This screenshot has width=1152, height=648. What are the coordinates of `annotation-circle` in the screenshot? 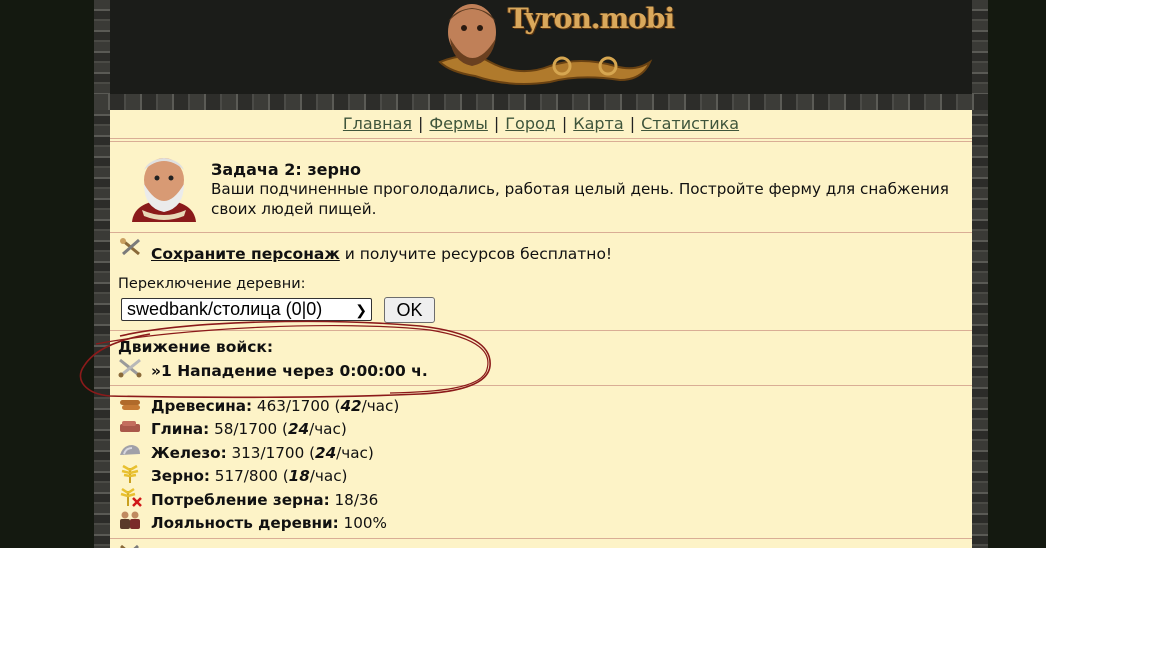 It's located at (285, 359).